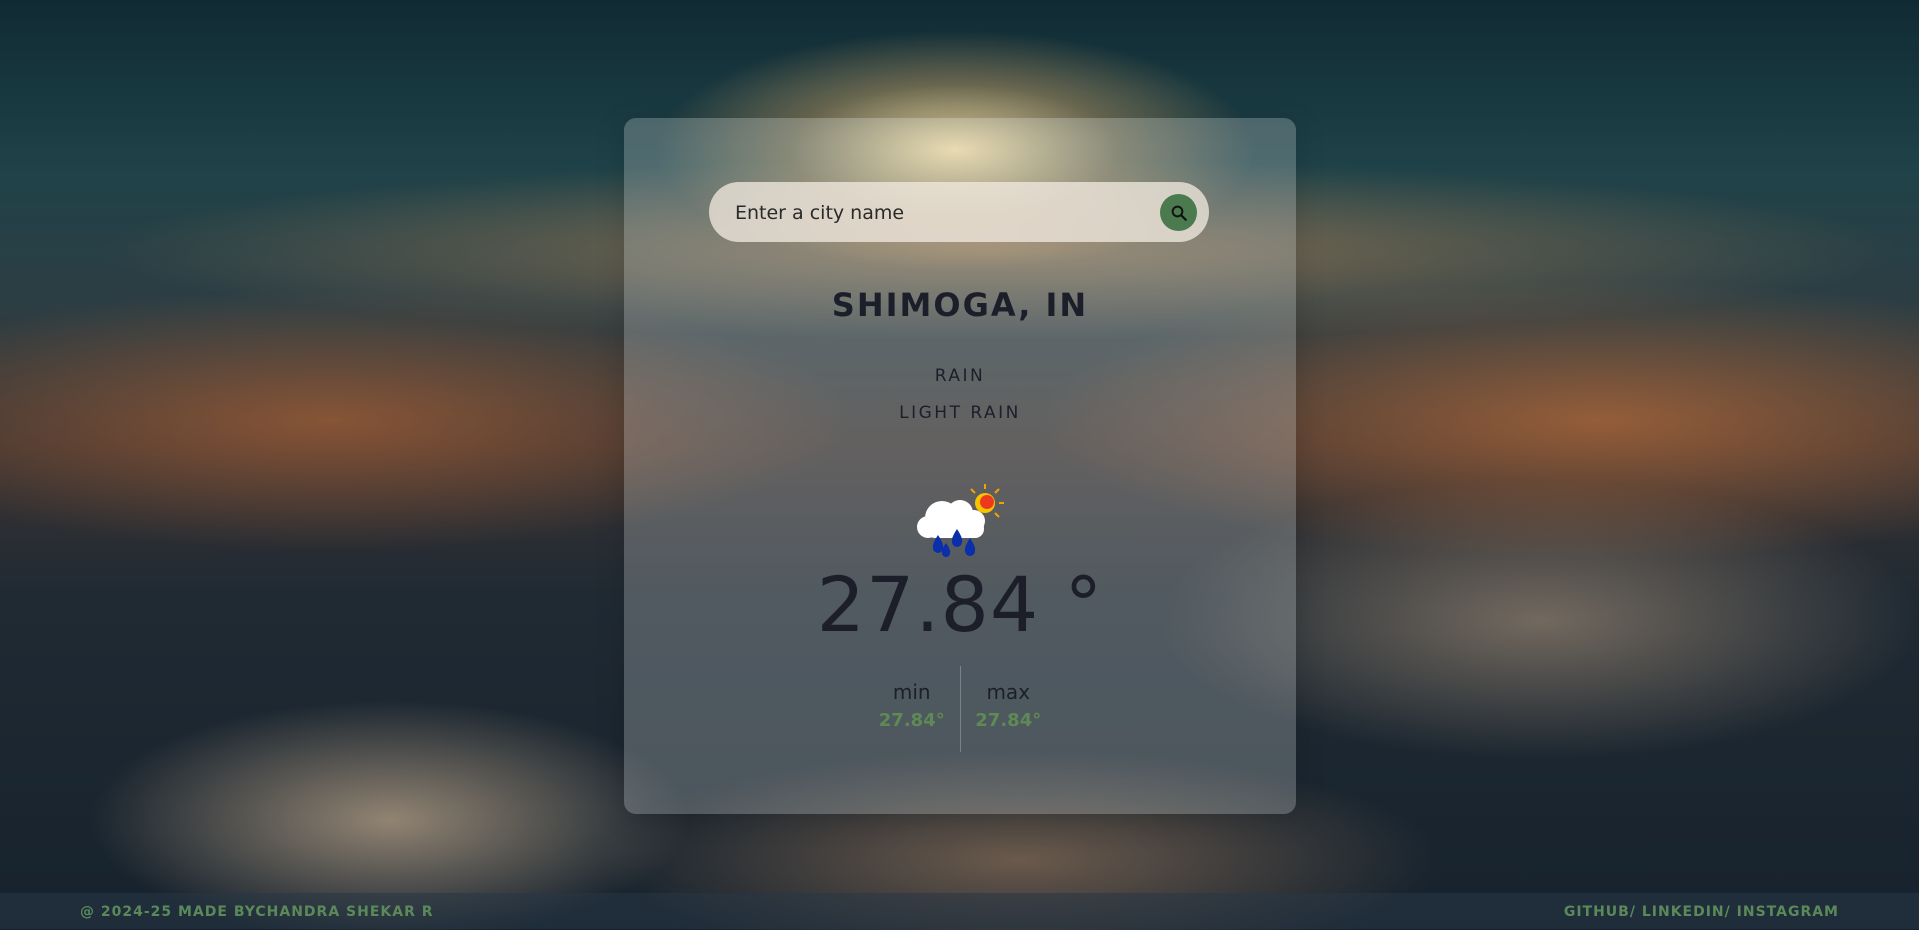  I want to click on github-link: GITHUB/, so click(1600, 912).